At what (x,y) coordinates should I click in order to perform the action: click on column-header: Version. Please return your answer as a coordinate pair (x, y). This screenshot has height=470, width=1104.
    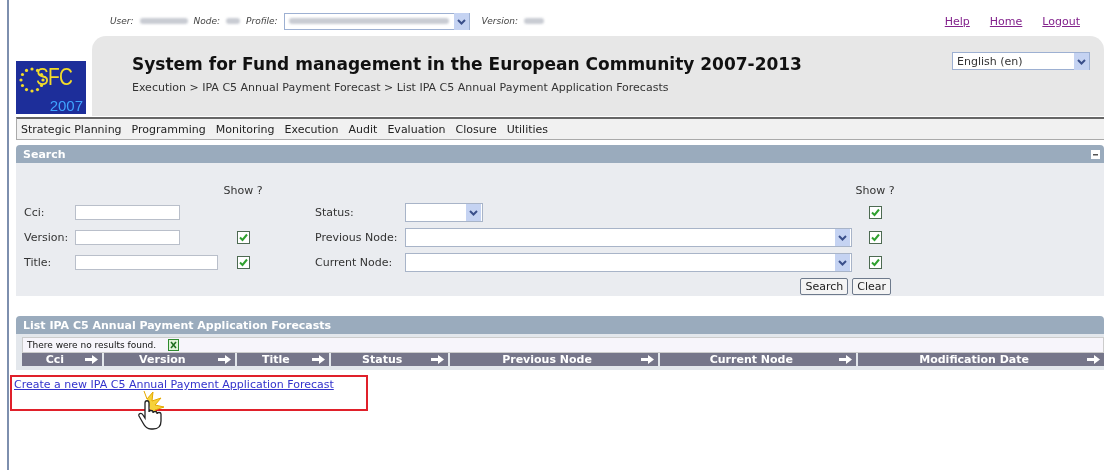
    Looking at the image, I should click on (169, 359).